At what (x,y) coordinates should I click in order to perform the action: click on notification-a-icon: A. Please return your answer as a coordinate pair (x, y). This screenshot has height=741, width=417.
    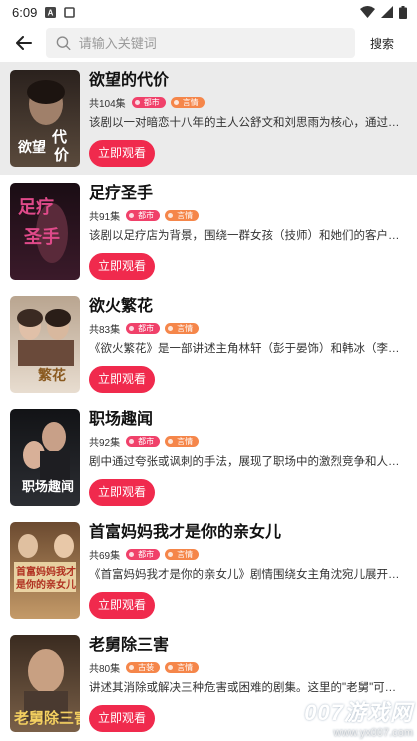
    Looking at the image, I should click on (51, 12).